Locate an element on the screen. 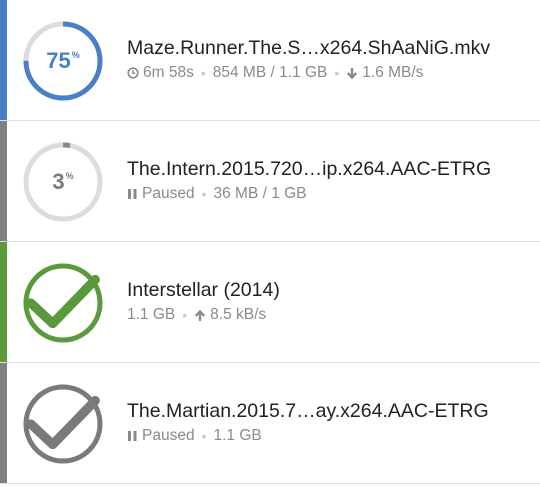 This screenshot has width=540, height=487. size-text: 854 MB / 1.1 GB is located at coordinates (270, 72).